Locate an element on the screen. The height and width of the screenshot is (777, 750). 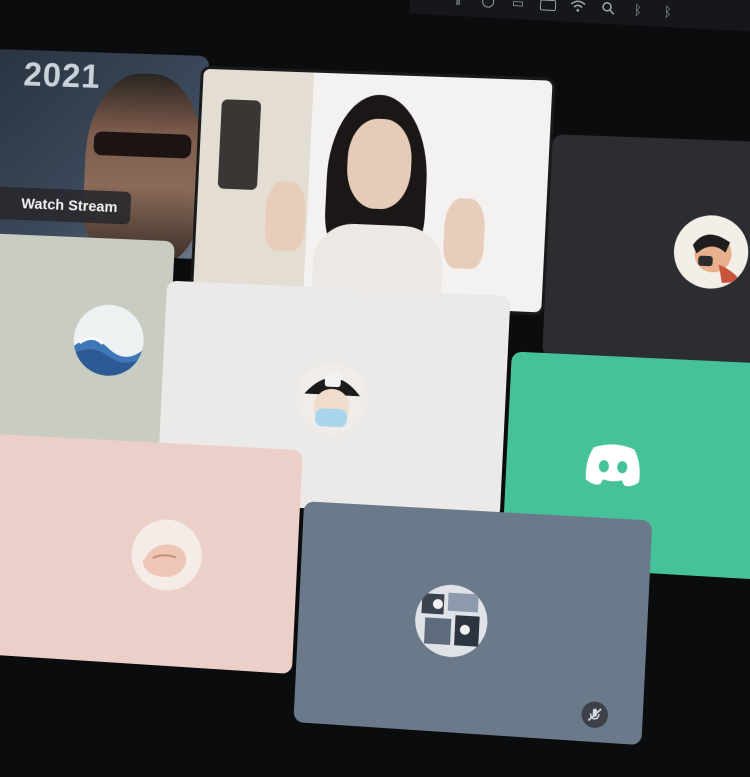
stream-year-text: 2021 is located at coordinates (62, 75).